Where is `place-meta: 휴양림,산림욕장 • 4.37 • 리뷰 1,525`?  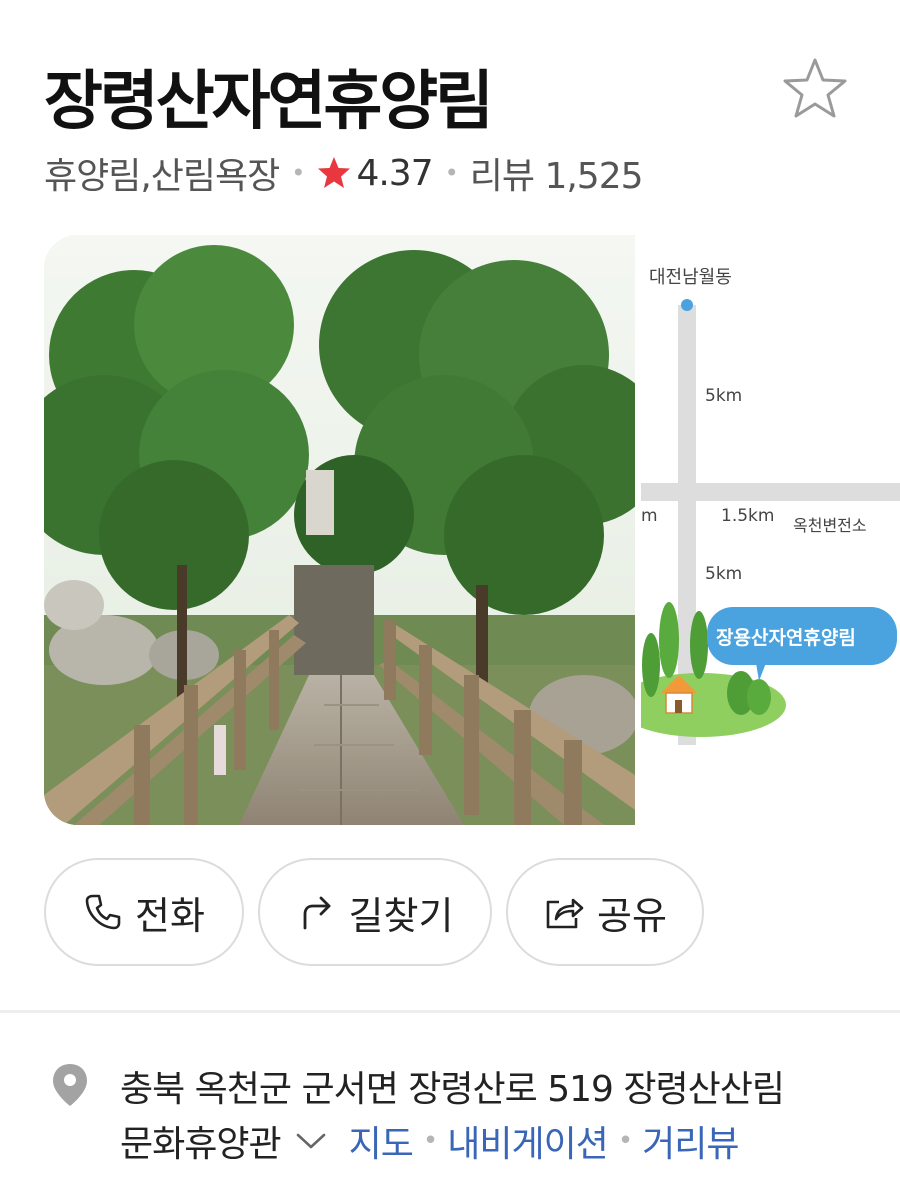
place-meta: 휴양림,산림욕장 • 4.37 • 리뷰 1,525 is located at coordinates (344, 173).